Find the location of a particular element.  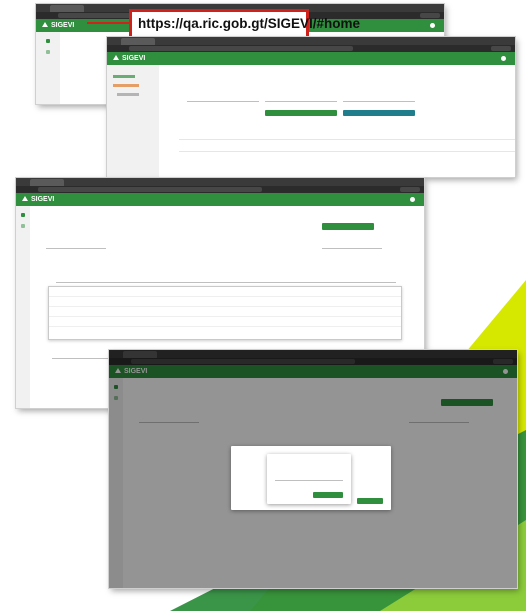

date-field is located at coordinates (76, 243).